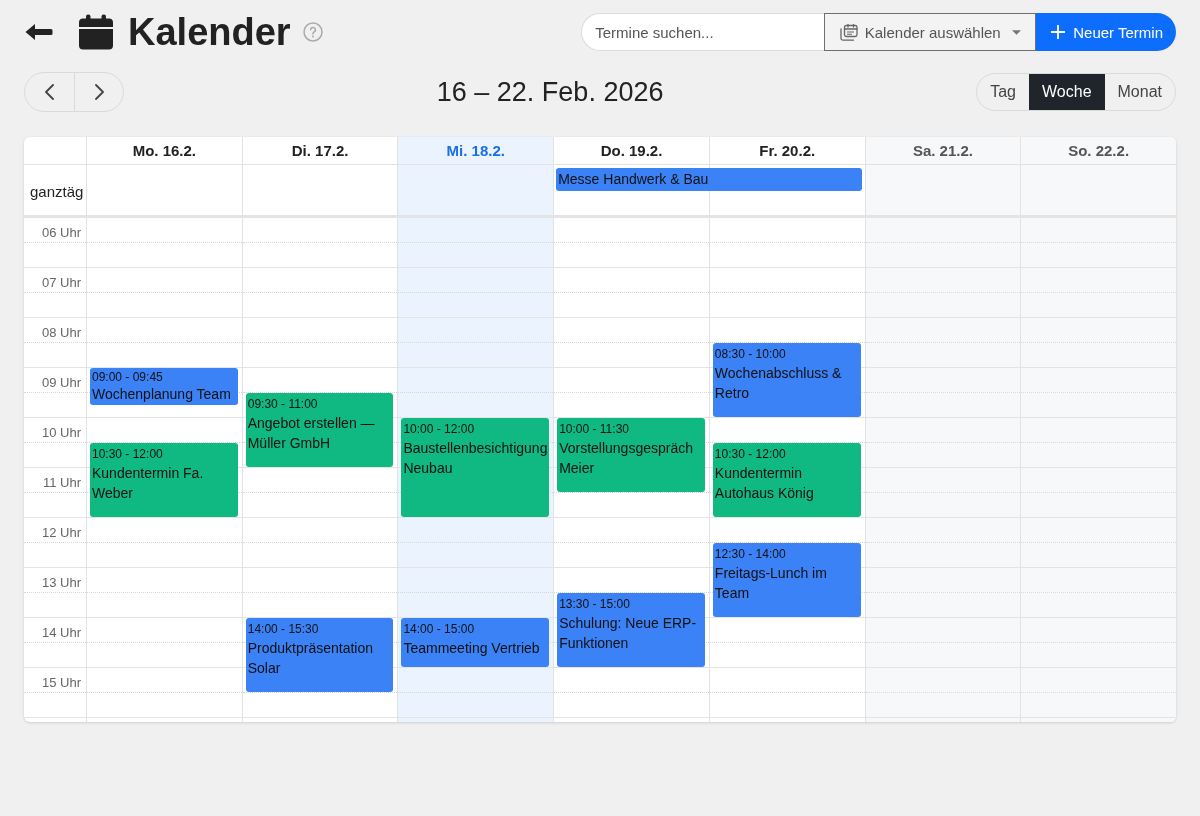 This screenshot has width=1200, height=816. What do you see at coordinates (61, 282) in the screenshot?
I see `time-label: 07 Uhr` at bounding box center [61, 282].